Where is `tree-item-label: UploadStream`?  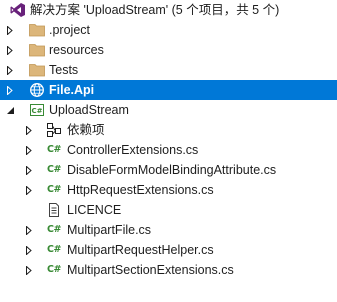 tree-item-label: UploadStream is located at coordinates (89, 110).